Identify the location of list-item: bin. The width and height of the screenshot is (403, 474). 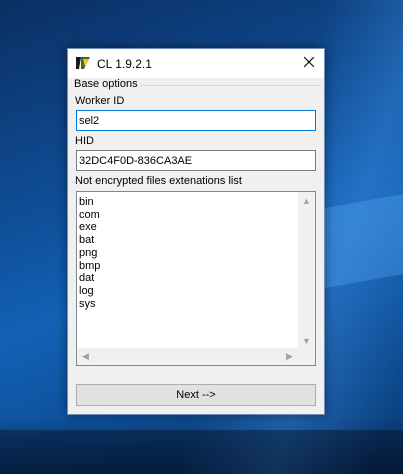
(189, 202).